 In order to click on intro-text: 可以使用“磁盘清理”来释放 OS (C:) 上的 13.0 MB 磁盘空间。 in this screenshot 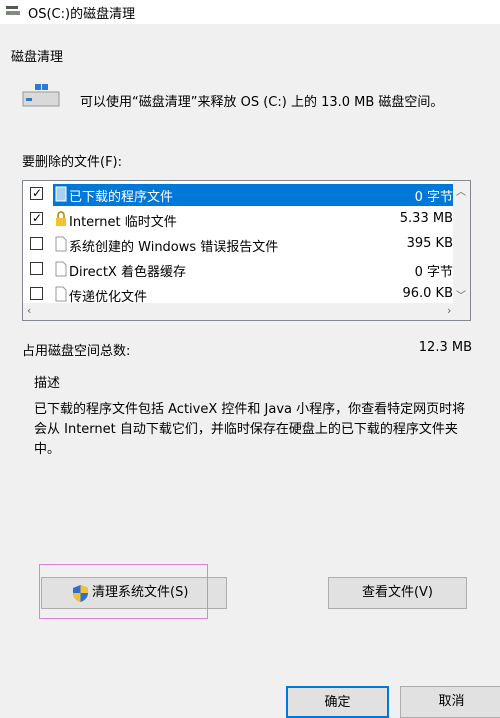, I will do `click(262, 102)`.